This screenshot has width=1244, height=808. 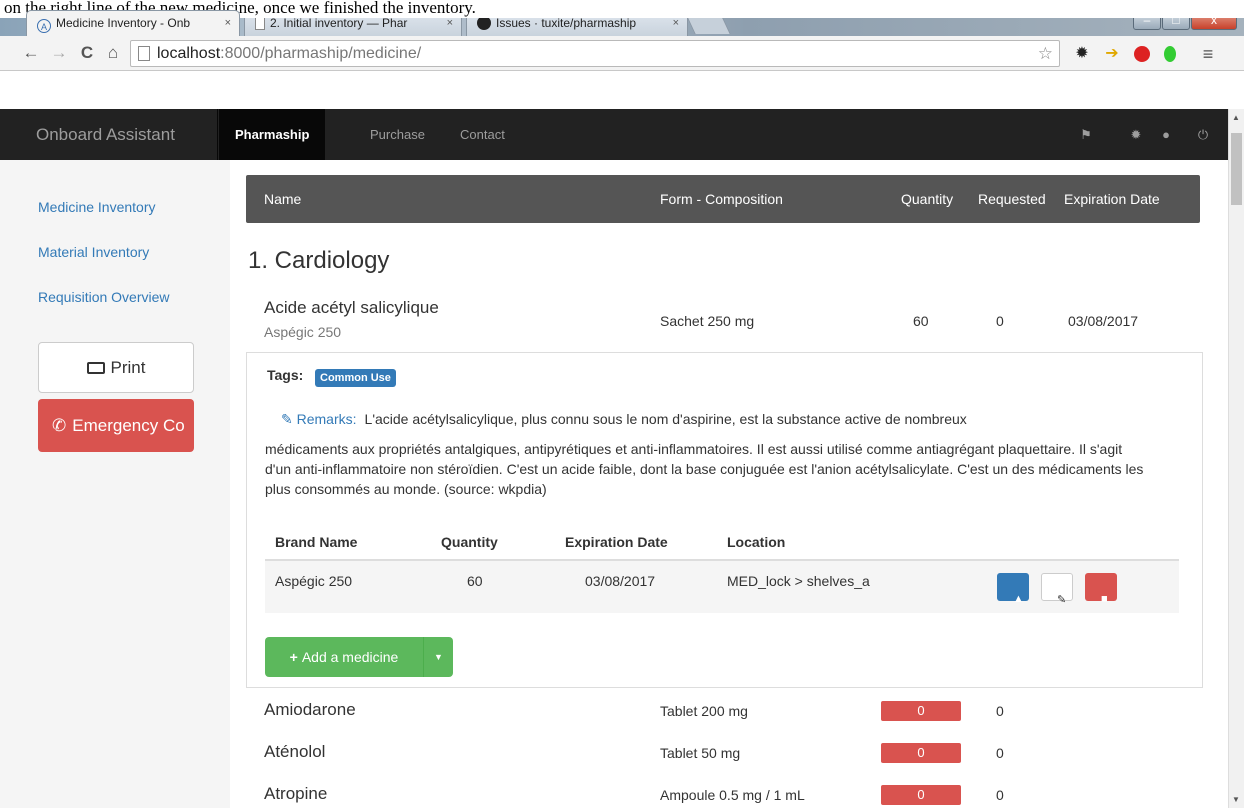 I want to click on header-requested: Requested, so click(x=1012, y=199).